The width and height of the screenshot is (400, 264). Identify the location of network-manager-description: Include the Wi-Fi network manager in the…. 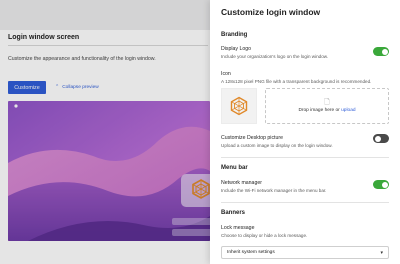
(274, 190).